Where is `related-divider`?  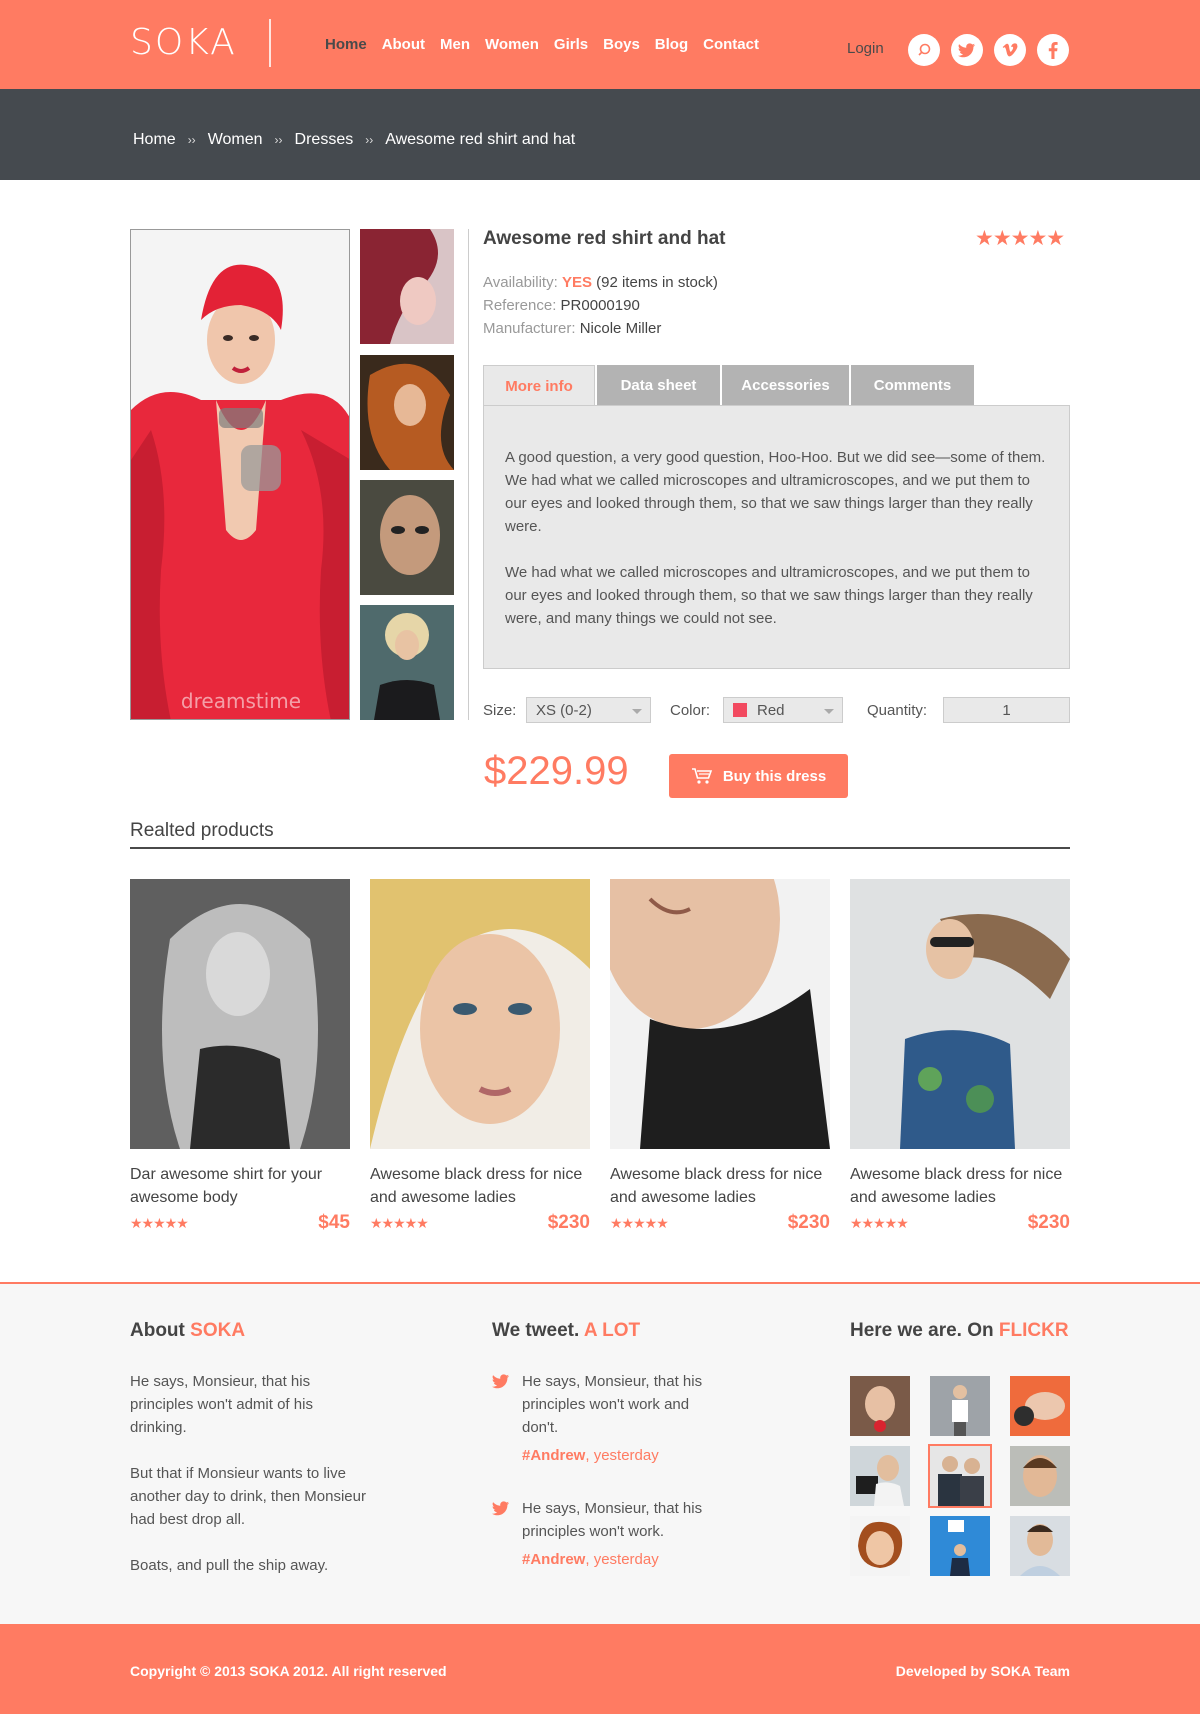 related-divider is located at coordinates (600, 848).